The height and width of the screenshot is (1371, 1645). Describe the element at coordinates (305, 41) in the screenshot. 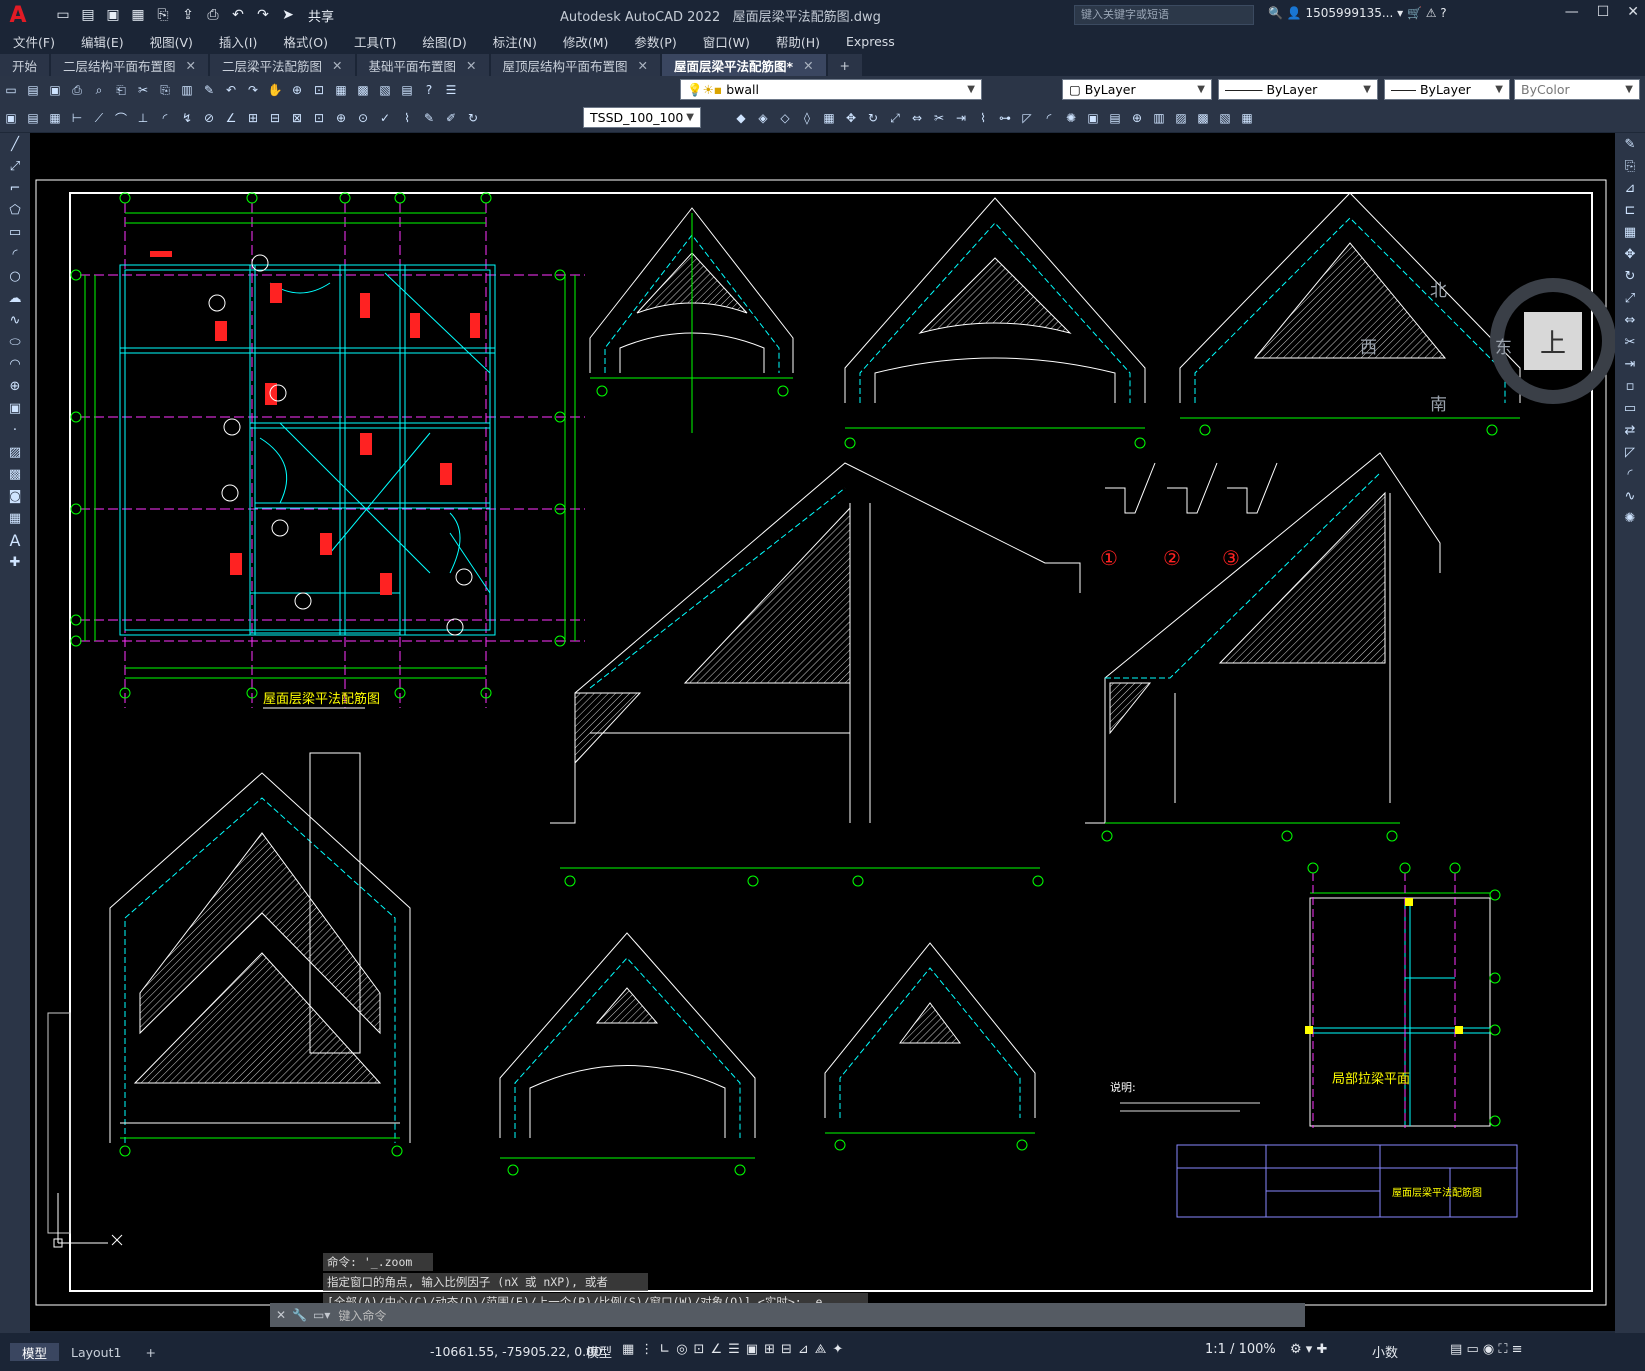

I see `menu-item: 格式(O)` at that location.